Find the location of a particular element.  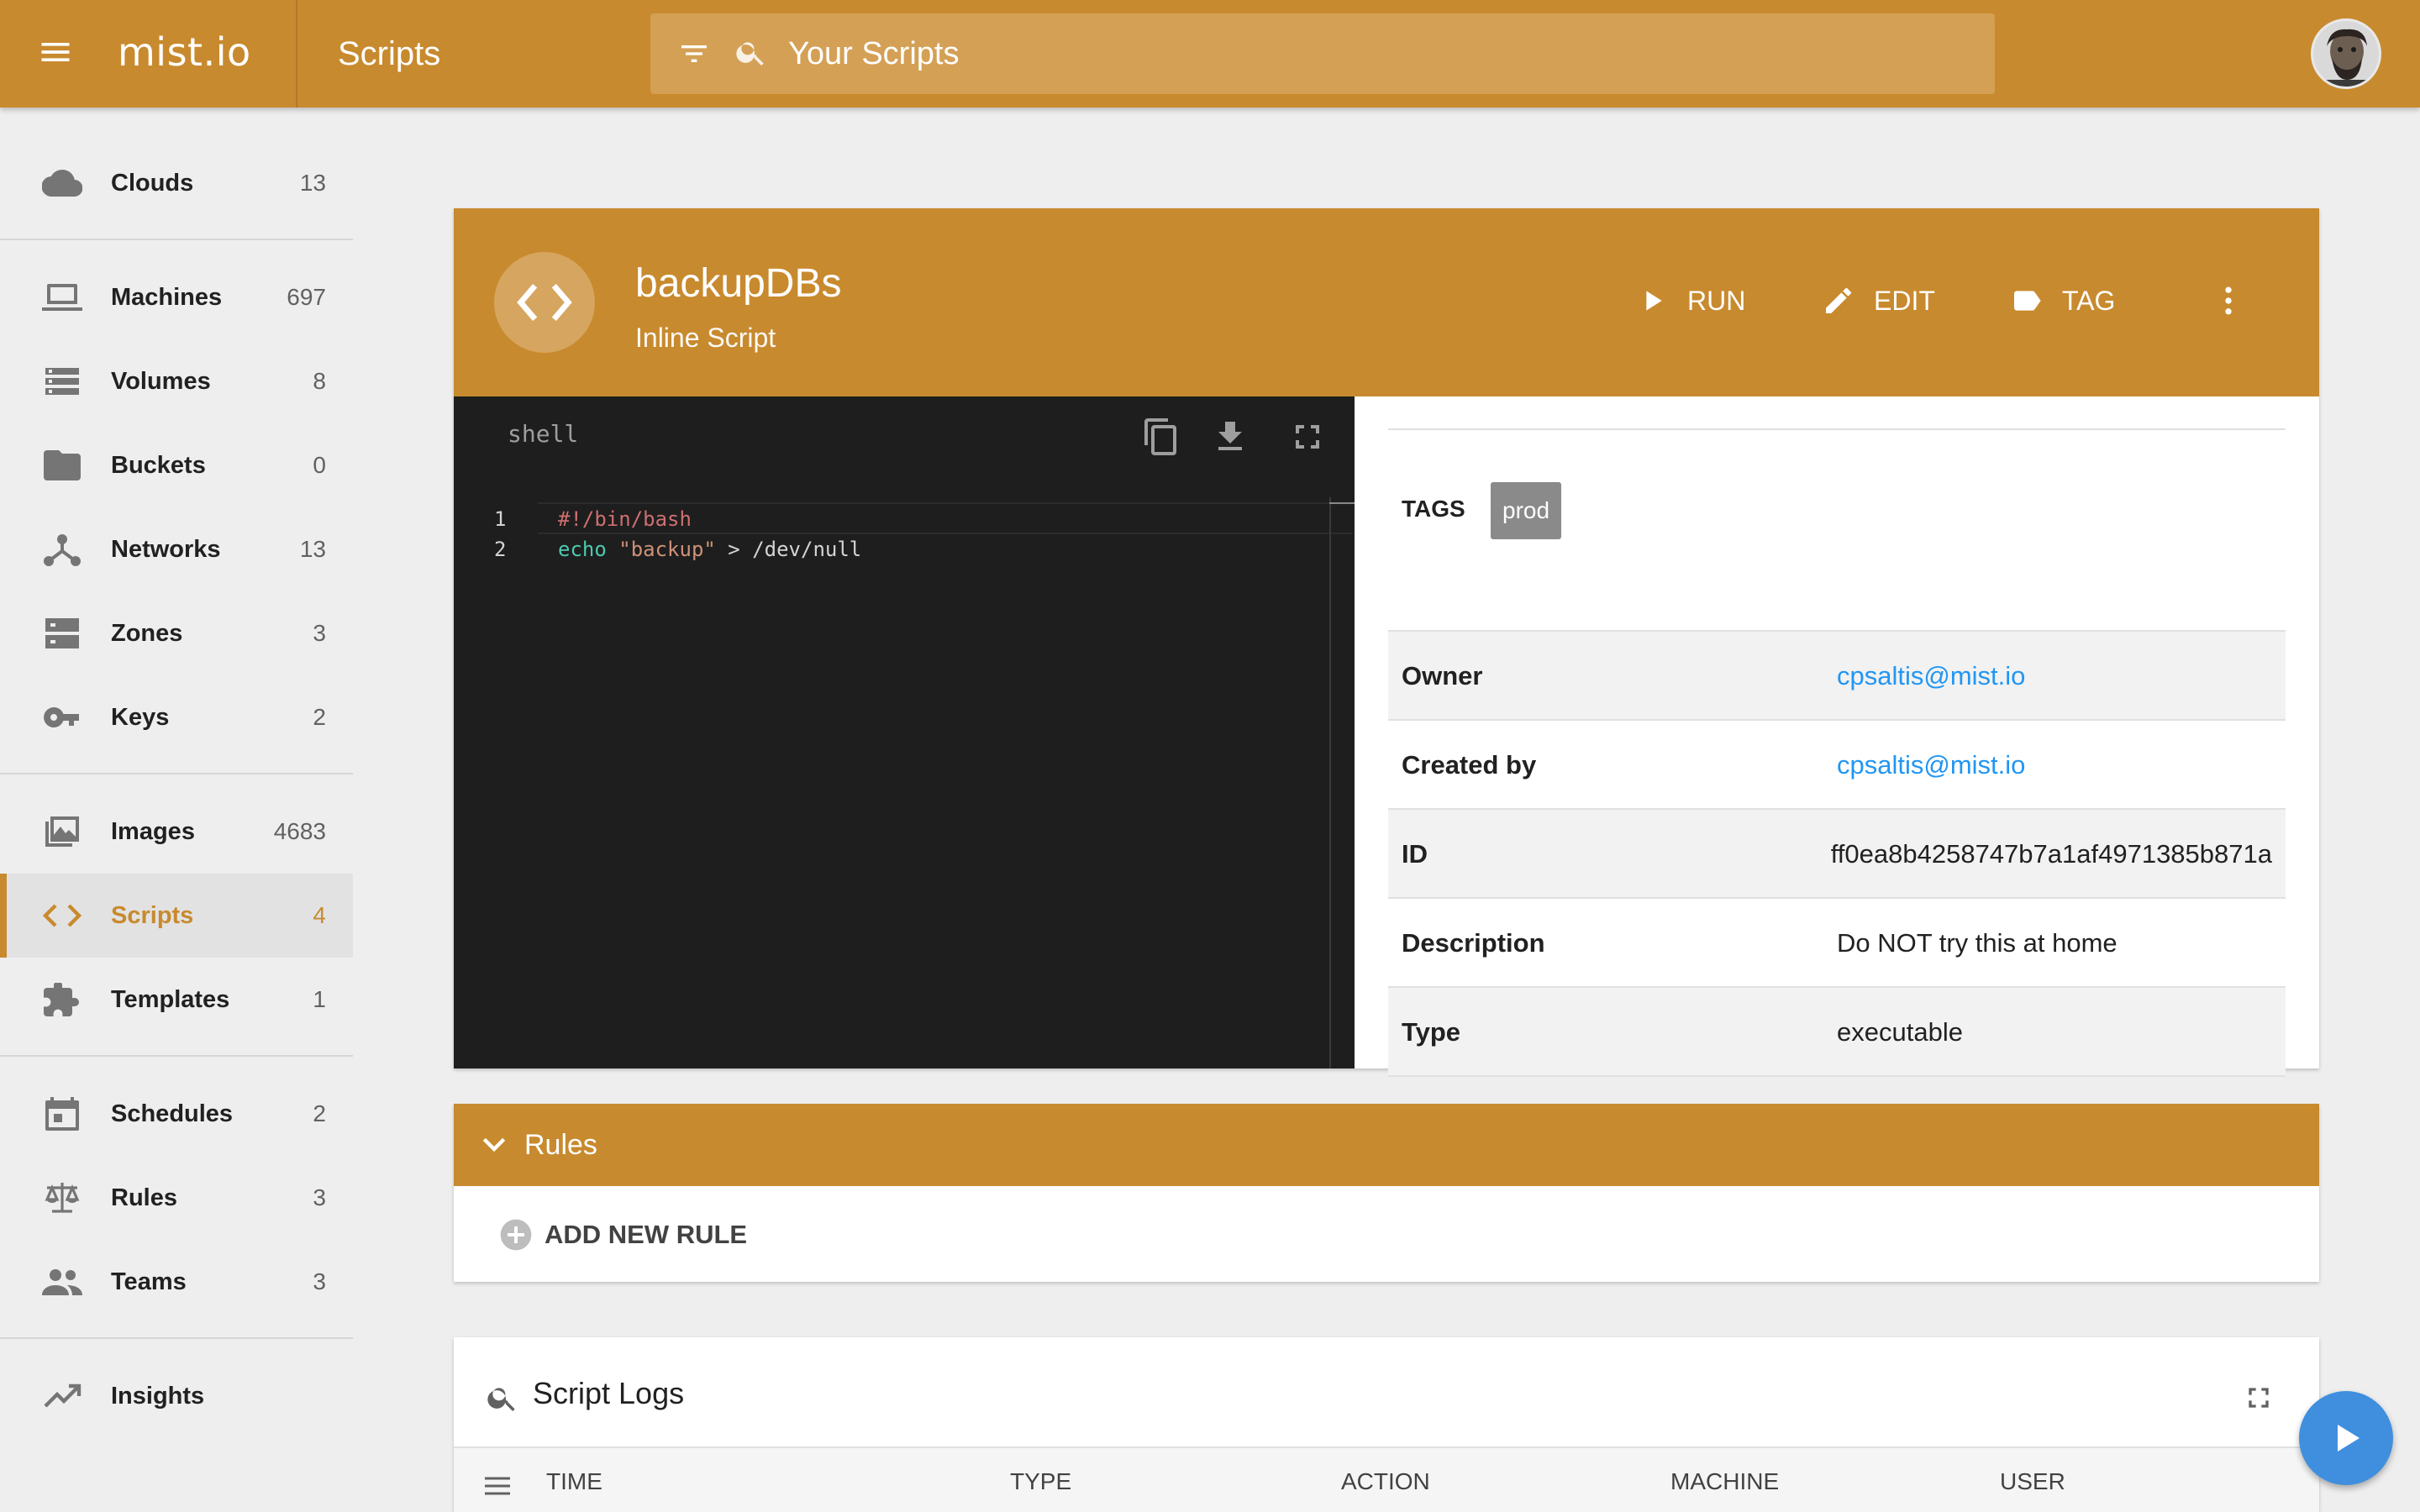

column-header-user: USER is located at coordinates (2033, 1480).